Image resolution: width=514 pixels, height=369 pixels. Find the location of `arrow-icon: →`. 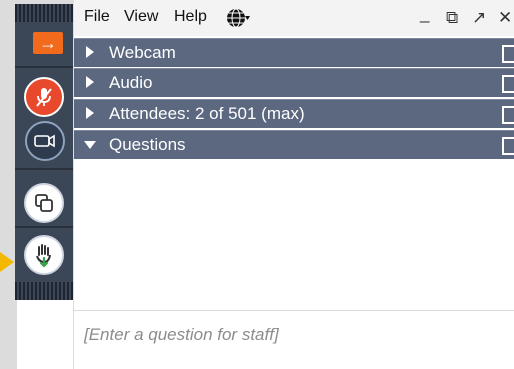

arrow-icon: → is located at coordinates (48, 42).